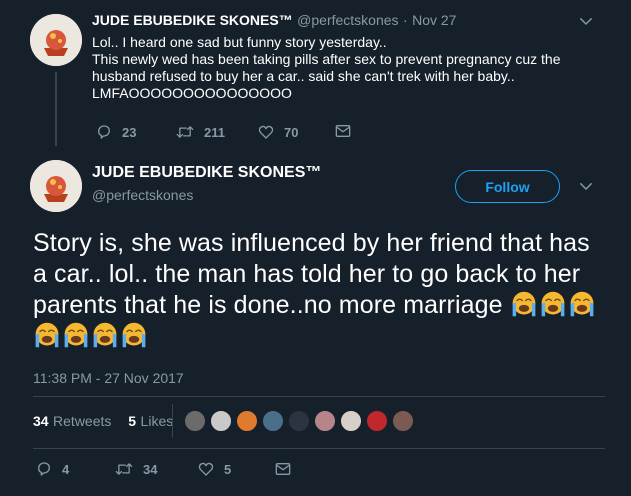 The width and height of the screenshot is (631, 496). I want to click on tweet-timestamp: 11:38 PM - 27 Nov 2017, so click(108, 378).